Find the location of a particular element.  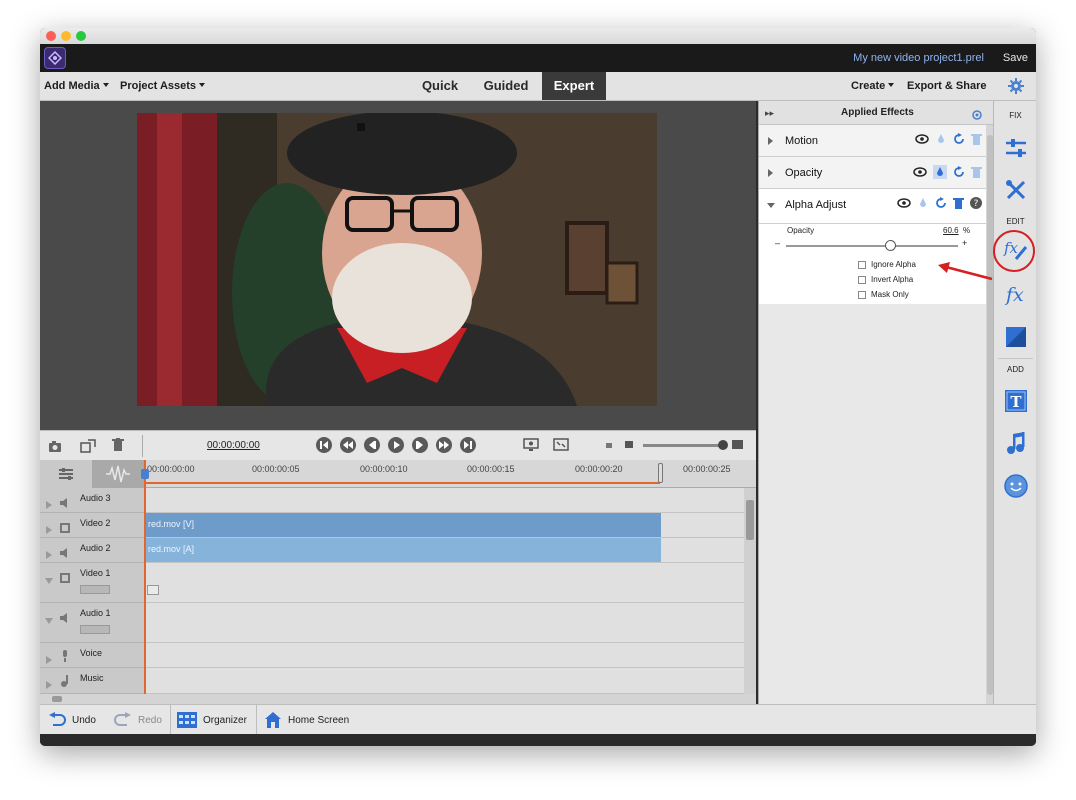

opacity-value: 60.6 is located at coordinates (951, 230).